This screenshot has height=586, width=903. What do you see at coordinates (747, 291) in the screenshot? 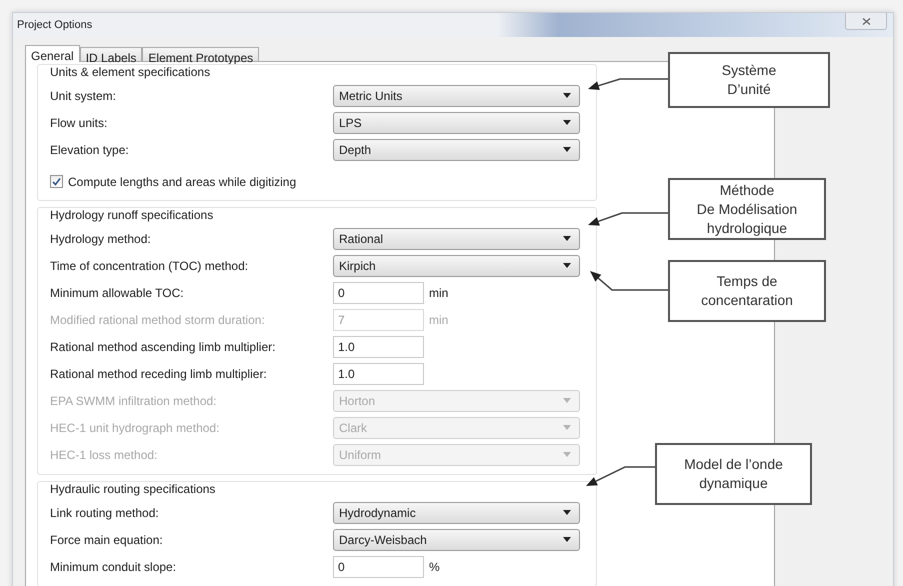
I see `callout-box: Temps de concentaration` at bounding box center [747, 291].